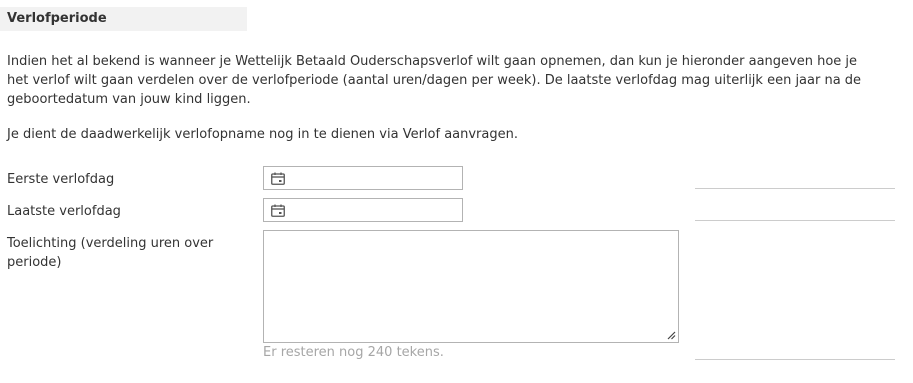  I want to click on explanation-textarea, so click(471, 286).